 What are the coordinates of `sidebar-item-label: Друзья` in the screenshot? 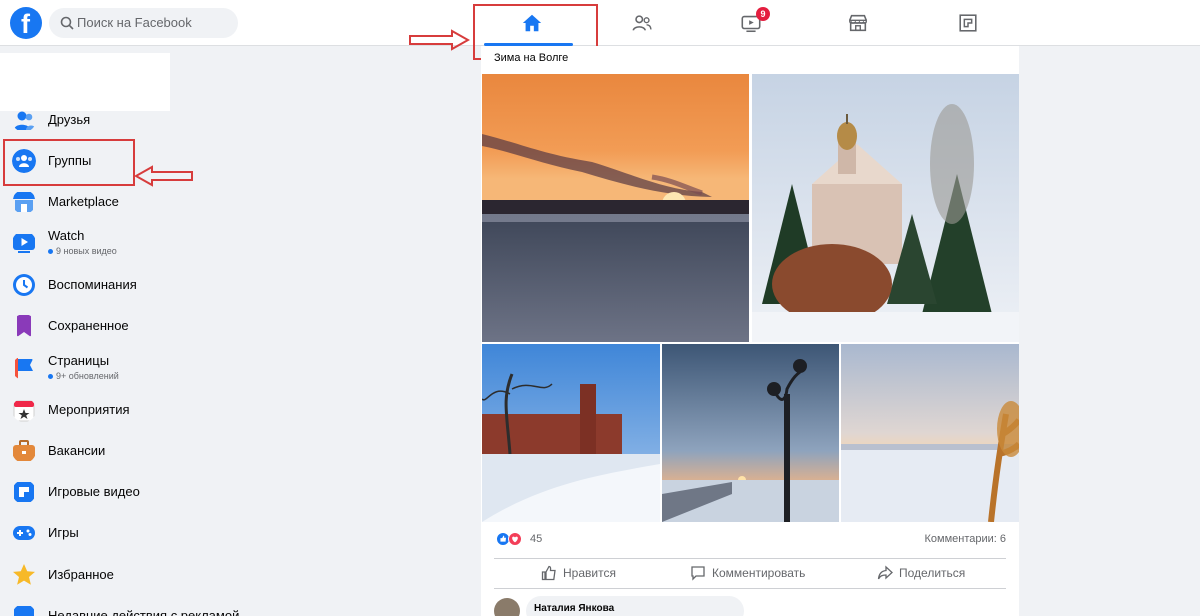 It's located at (69, 119).